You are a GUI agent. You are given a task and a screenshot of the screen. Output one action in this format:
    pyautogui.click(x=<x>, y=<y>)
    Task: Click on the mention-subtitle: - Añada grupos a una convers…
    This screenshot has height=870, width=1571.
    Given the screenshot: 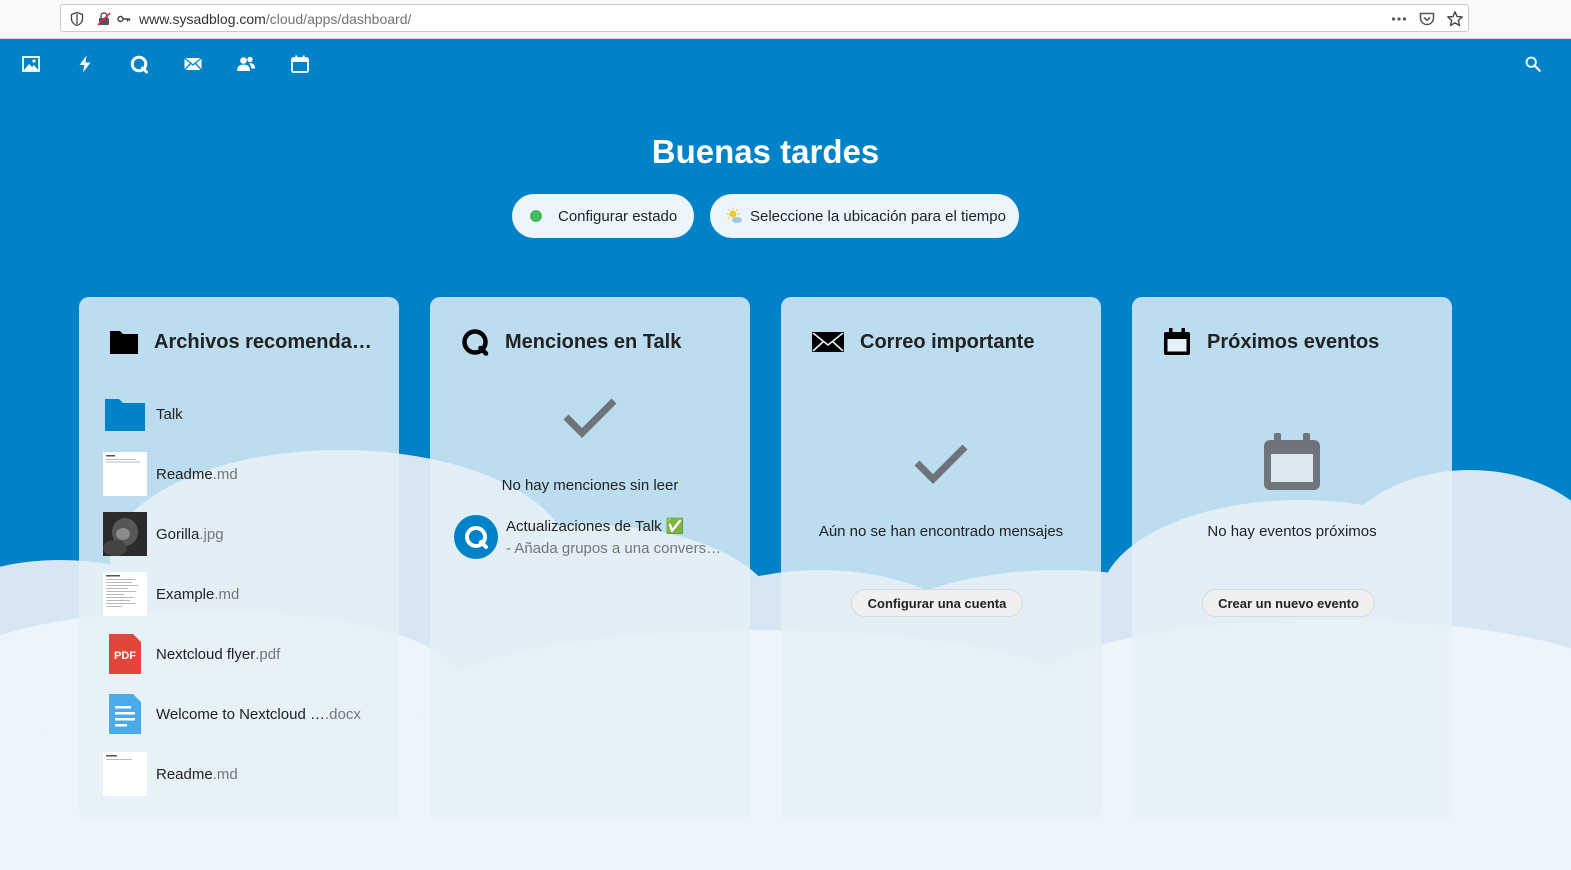 What is the action you would take?
    pyautogui.click(x=614, y=548)
    